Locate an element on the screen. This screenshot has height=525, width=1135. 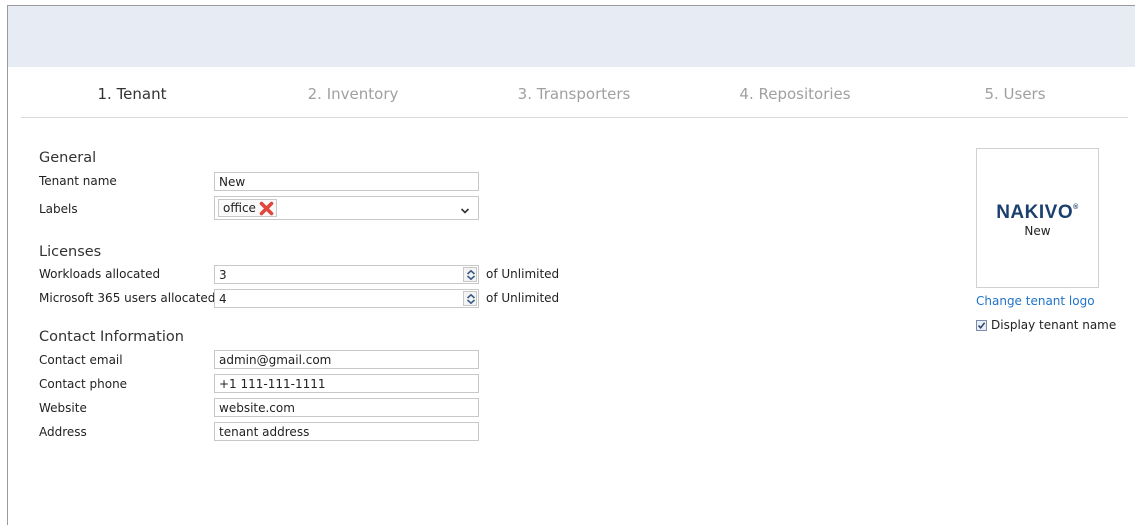
tenant-name-label: Tenant name is located at coordinates (78, 181).